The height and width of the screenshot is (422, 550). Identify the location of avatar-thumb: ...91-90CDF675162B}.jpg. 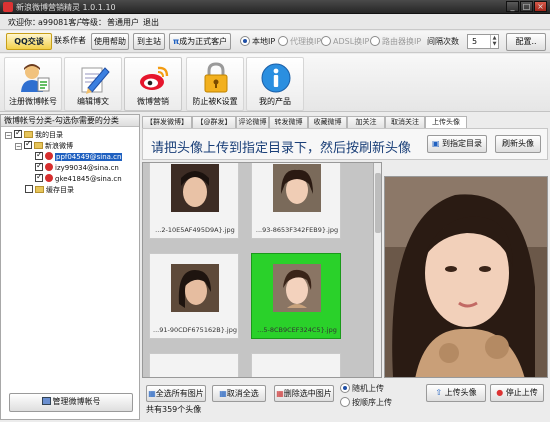
(194, 296).